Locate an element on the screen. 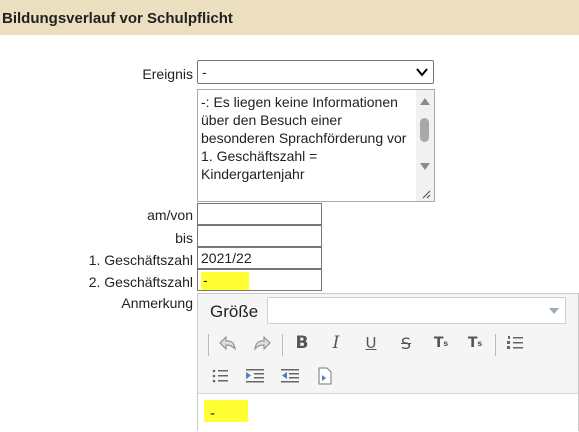  ereignis-label: Ereignis is located at coordinates (167, 74).